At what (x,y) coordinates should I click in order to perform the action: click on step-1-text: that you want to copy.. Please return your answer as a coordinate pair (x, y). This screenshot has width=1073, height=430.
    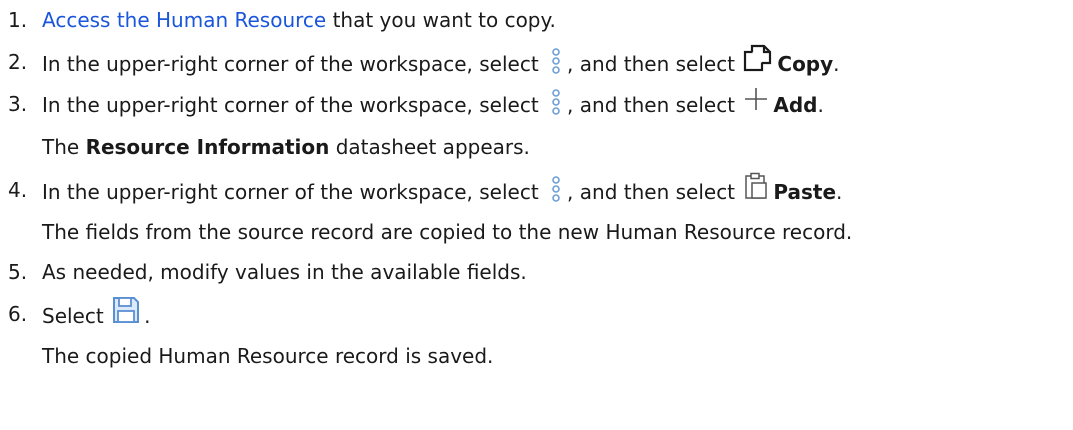
    Looking at the image, I should click on (441, 20).